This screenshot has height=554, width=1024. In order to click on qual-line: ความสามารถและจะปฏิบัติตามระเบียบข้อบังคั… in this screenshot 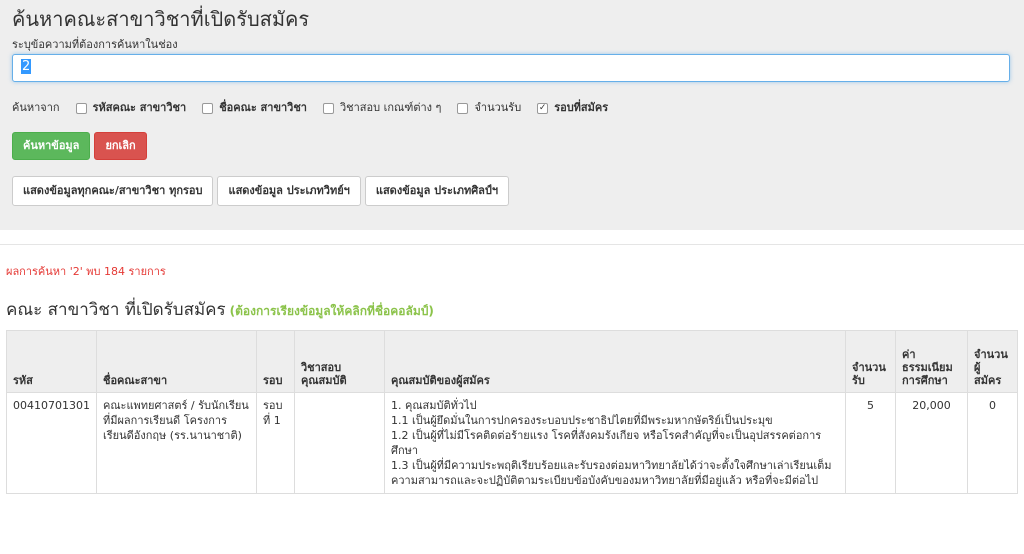, I will do `click(604, 480)`.